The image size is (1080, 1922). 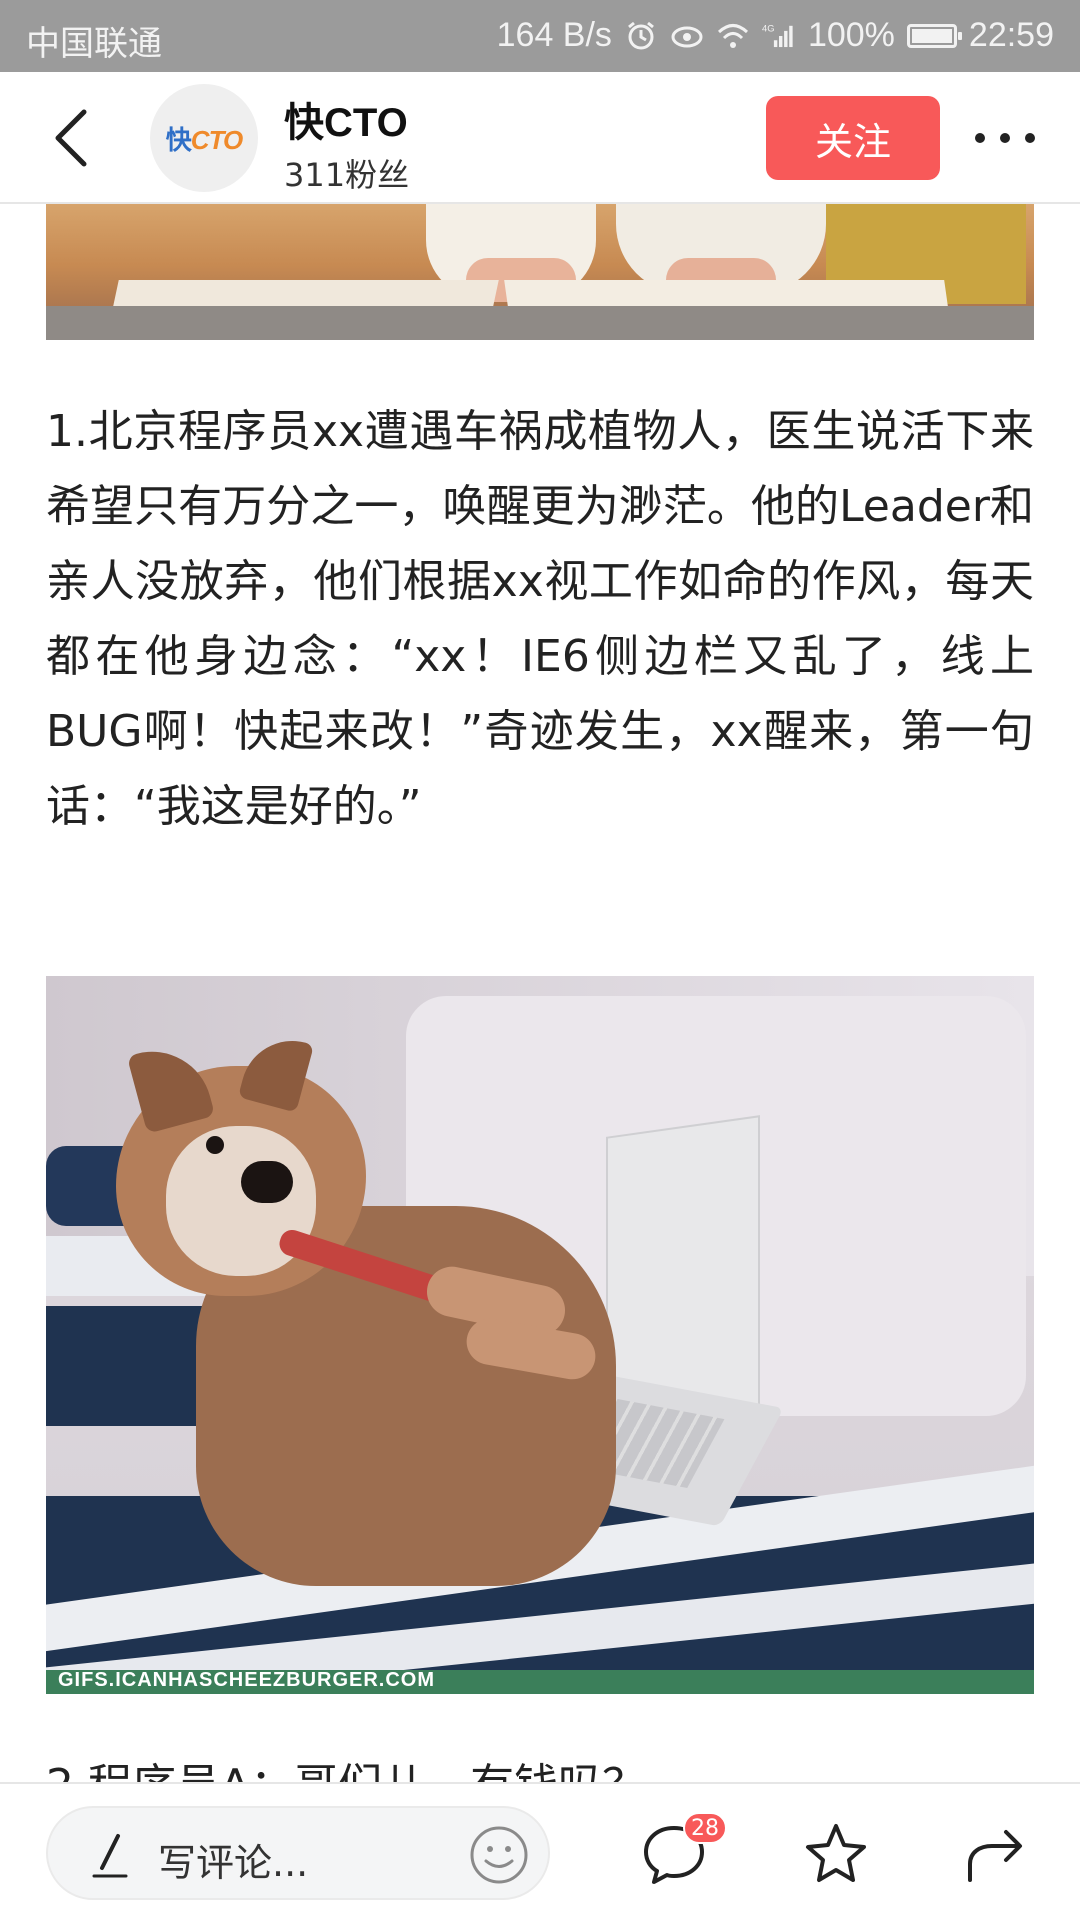 I want to click on wifi-icon, so click(x=732, y=35).